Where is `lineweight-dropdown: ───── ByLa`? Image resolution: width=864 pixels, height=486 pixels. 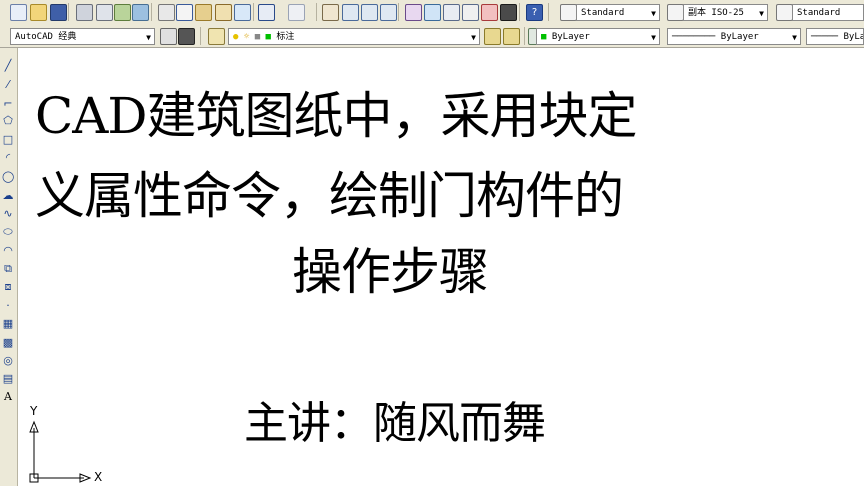
lineweight-dropdown: ───── ByLa is located at coordinates (835, 36).